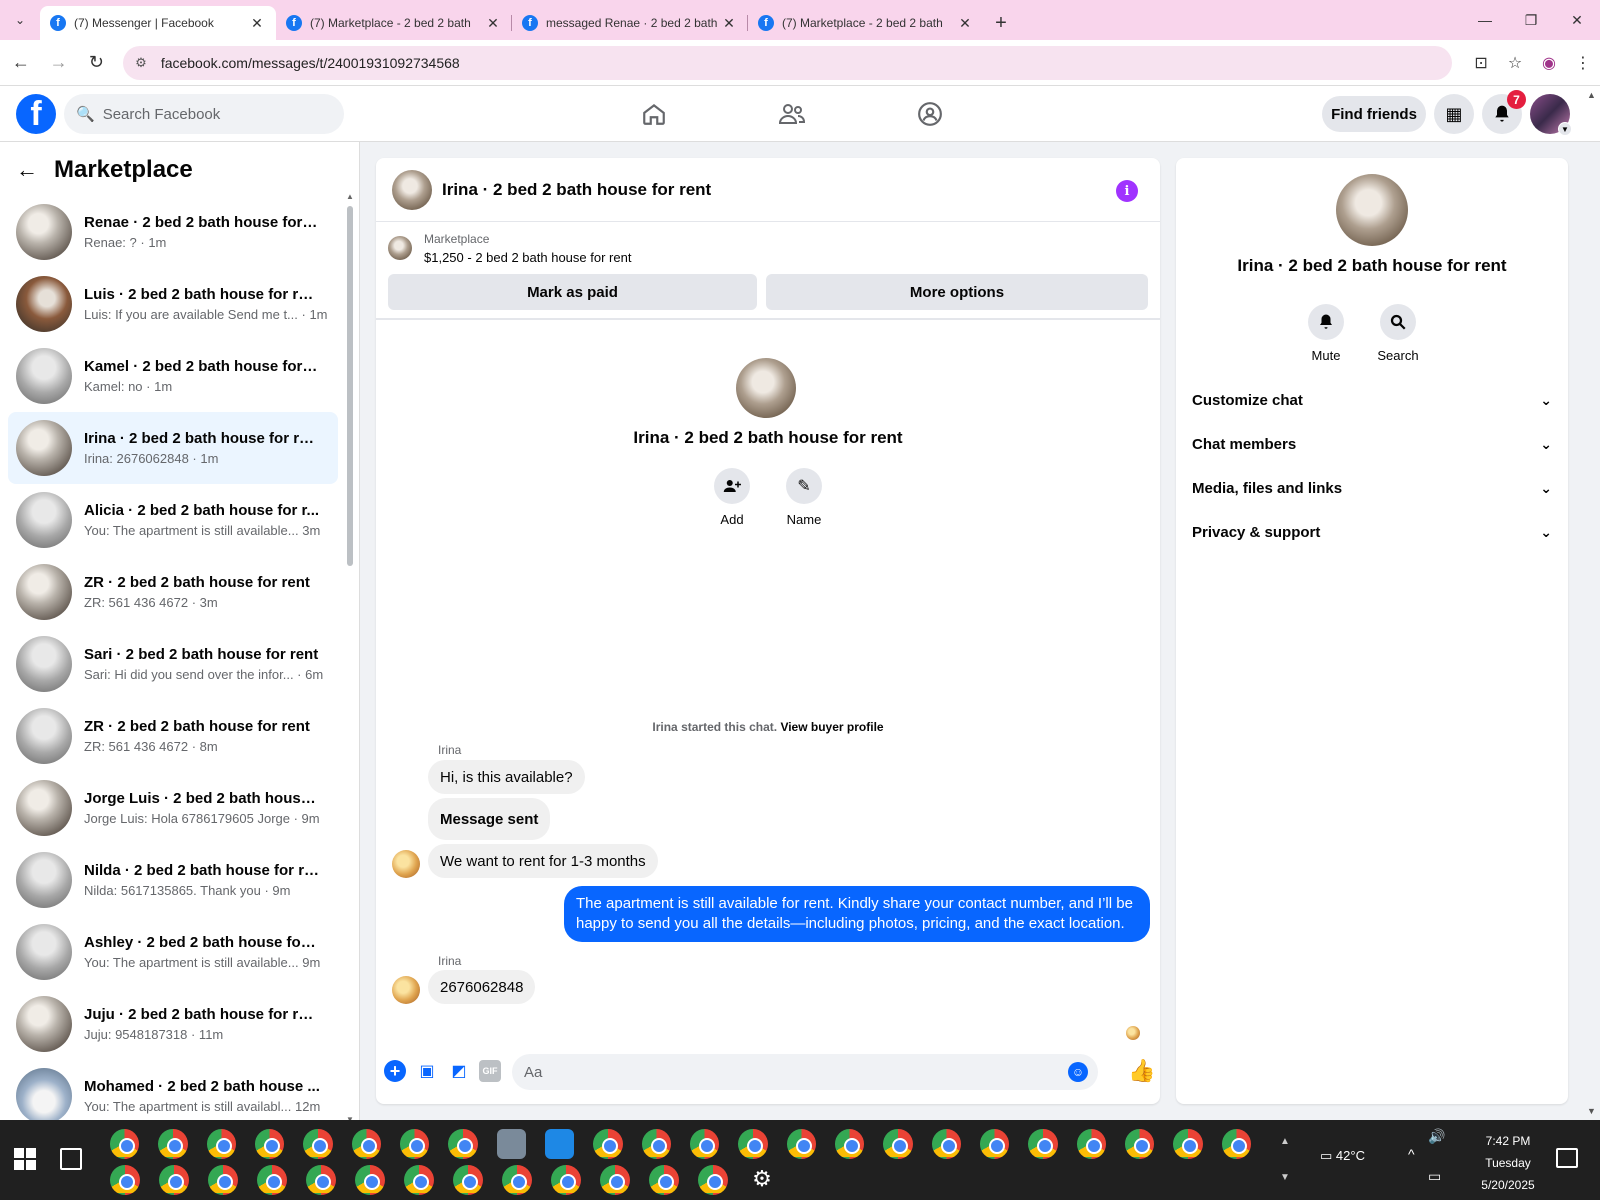 This screenshot has height=1200, width=1600. I want to click on find-friends-button: Find friends, so click(1374, 114).